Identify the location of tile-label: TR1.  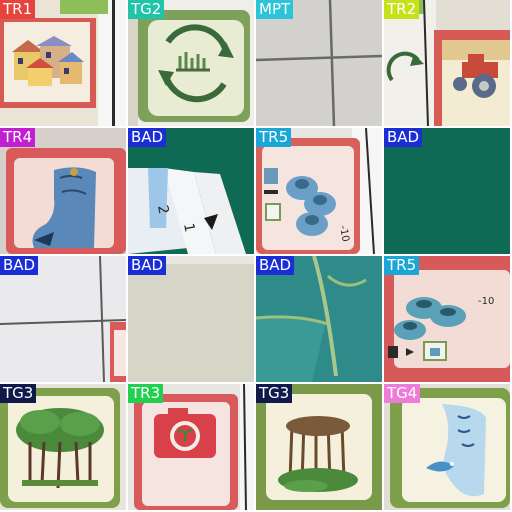
(18, 9).